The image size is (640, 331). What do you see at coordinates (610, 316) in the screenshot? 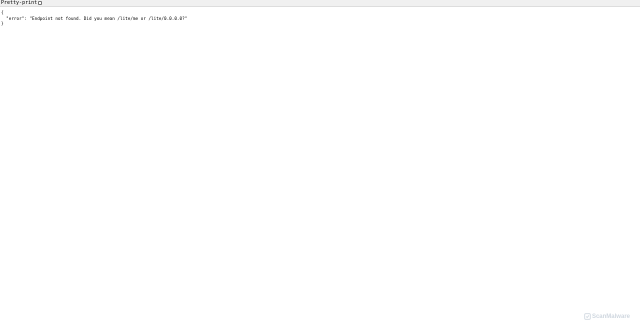
I see `watermark-text: ScanMalware` at bounding box center [610, 316].